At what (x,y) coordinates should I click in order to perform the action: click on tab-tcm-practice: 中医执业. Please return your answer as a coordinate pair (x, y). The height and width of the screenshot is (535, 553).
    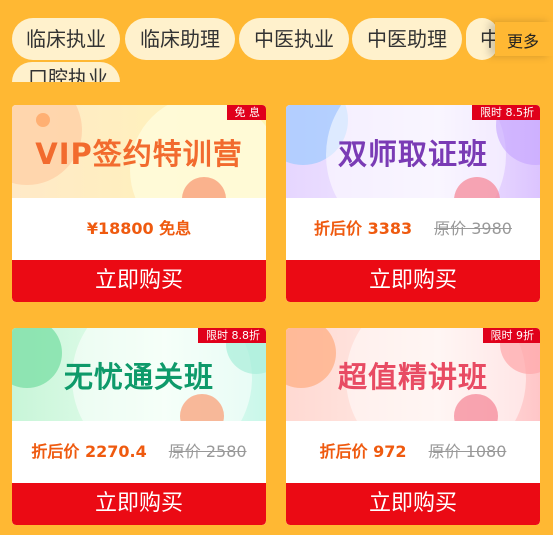
    Looking at the image, I should click on (294, 39).